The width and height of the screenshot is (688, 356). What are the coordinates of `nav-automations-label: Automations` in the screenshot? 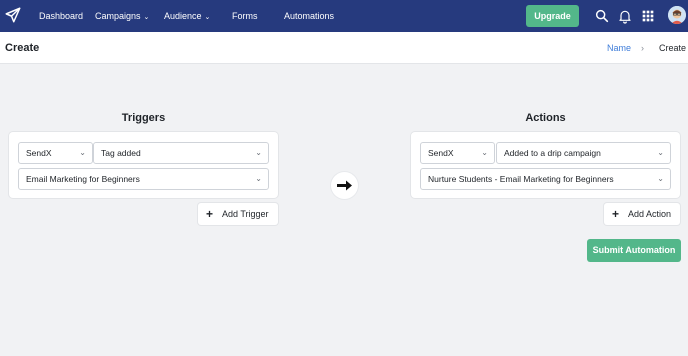 It's located at (309, 16).